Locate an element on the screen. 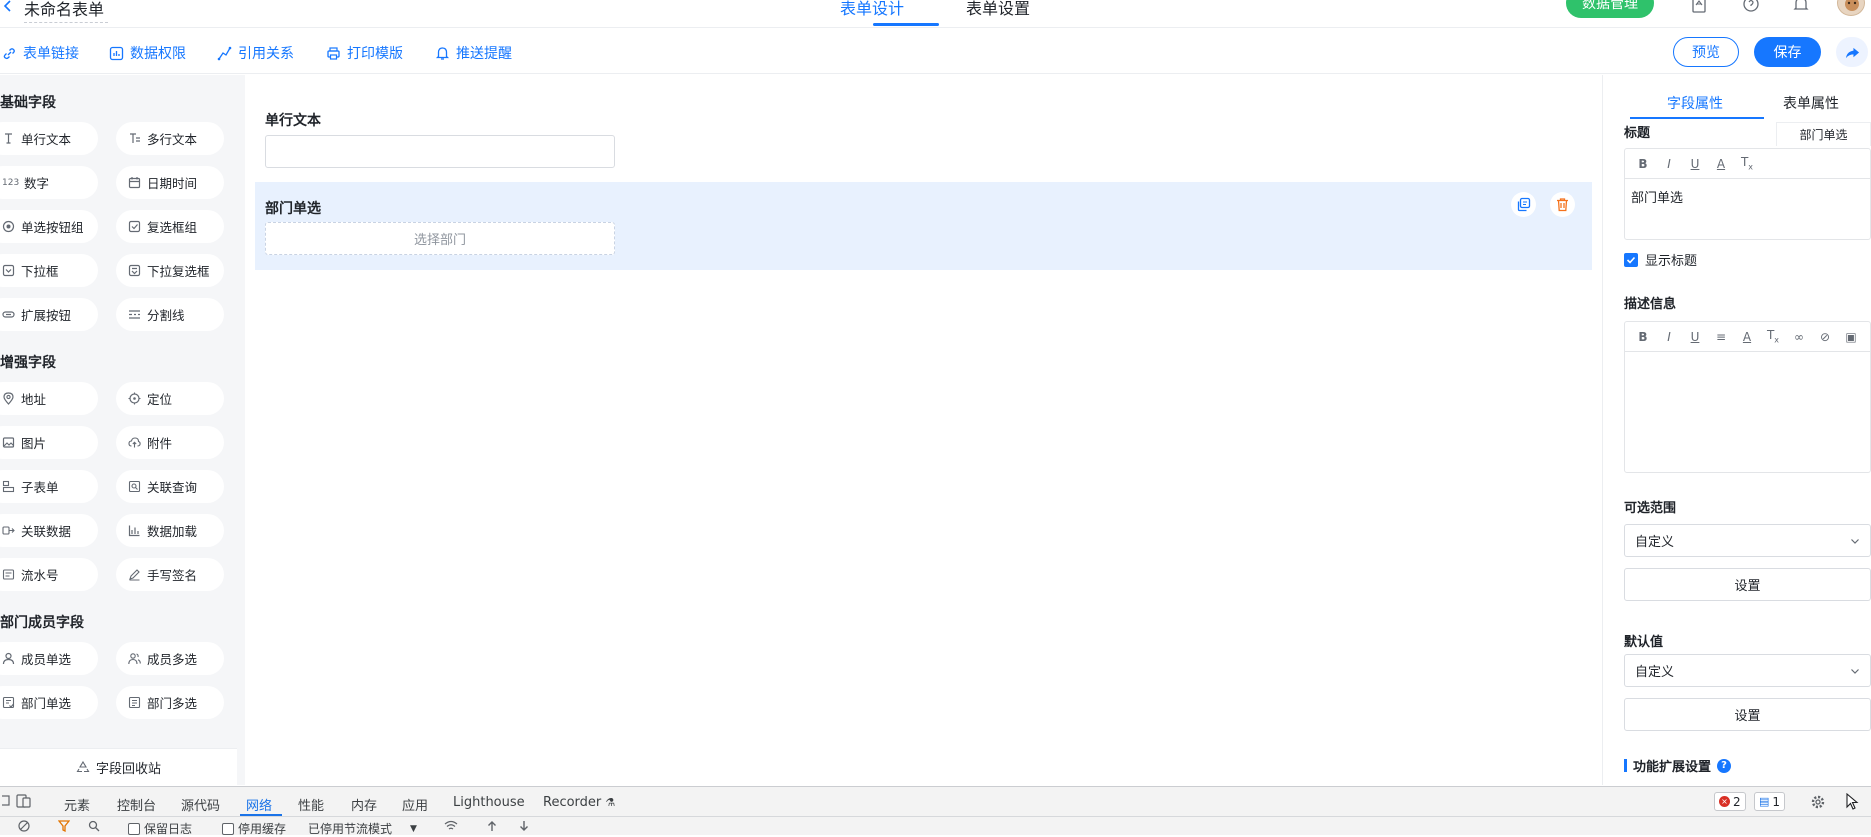 This screenshot has width=1871, height=837. default-value-settings-button: 设置 is located at coordinates (1747, 714).